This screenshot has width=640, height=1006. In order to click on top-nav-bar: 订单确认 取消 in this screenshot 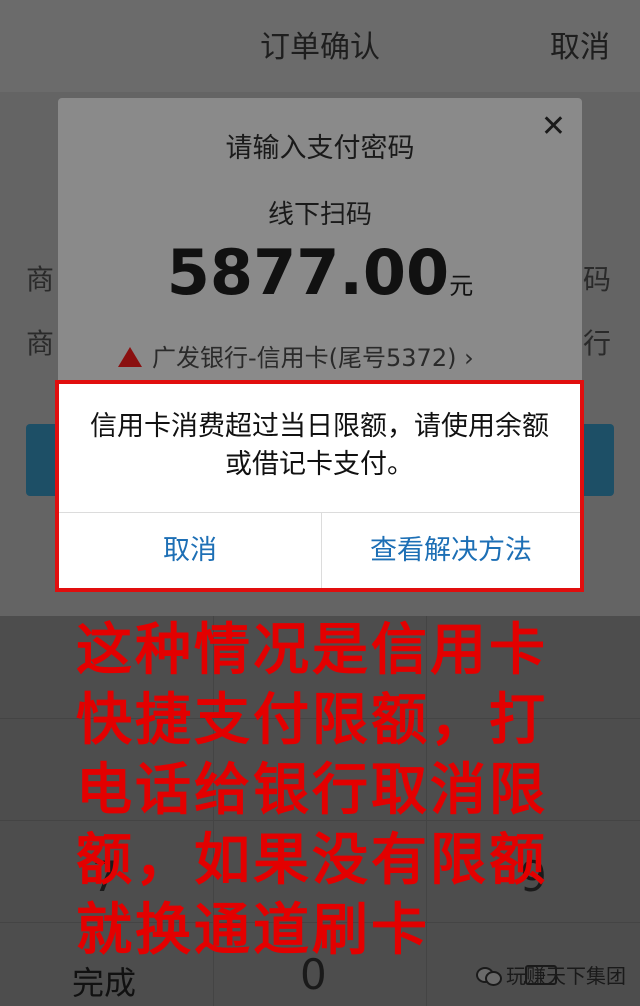, I will do `click(320, 46)`.